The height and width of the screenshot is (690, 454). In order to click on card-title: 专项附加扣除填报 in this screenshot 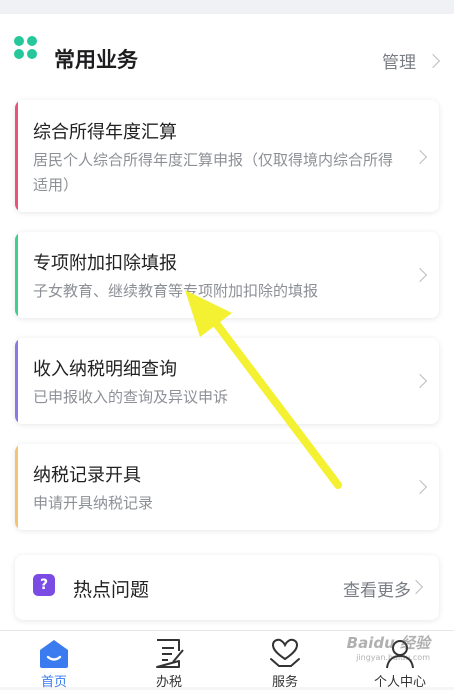, I will do `click(105, 263)`.